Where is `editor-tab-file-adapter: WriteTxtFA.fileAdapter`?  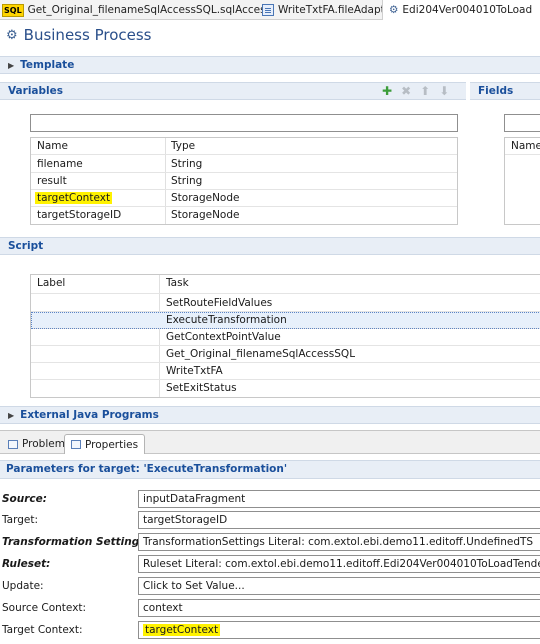 editor-tab-file-adapter: WriteTxtFA.fileAdapter is located at coordinates (329, 10).